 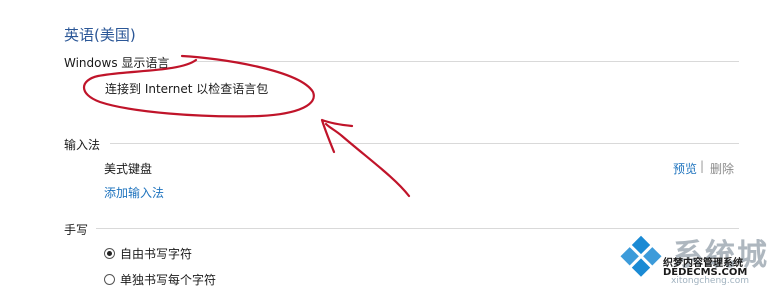 I want to click on handwriting-label: 手写, so click(x=76, y=230).